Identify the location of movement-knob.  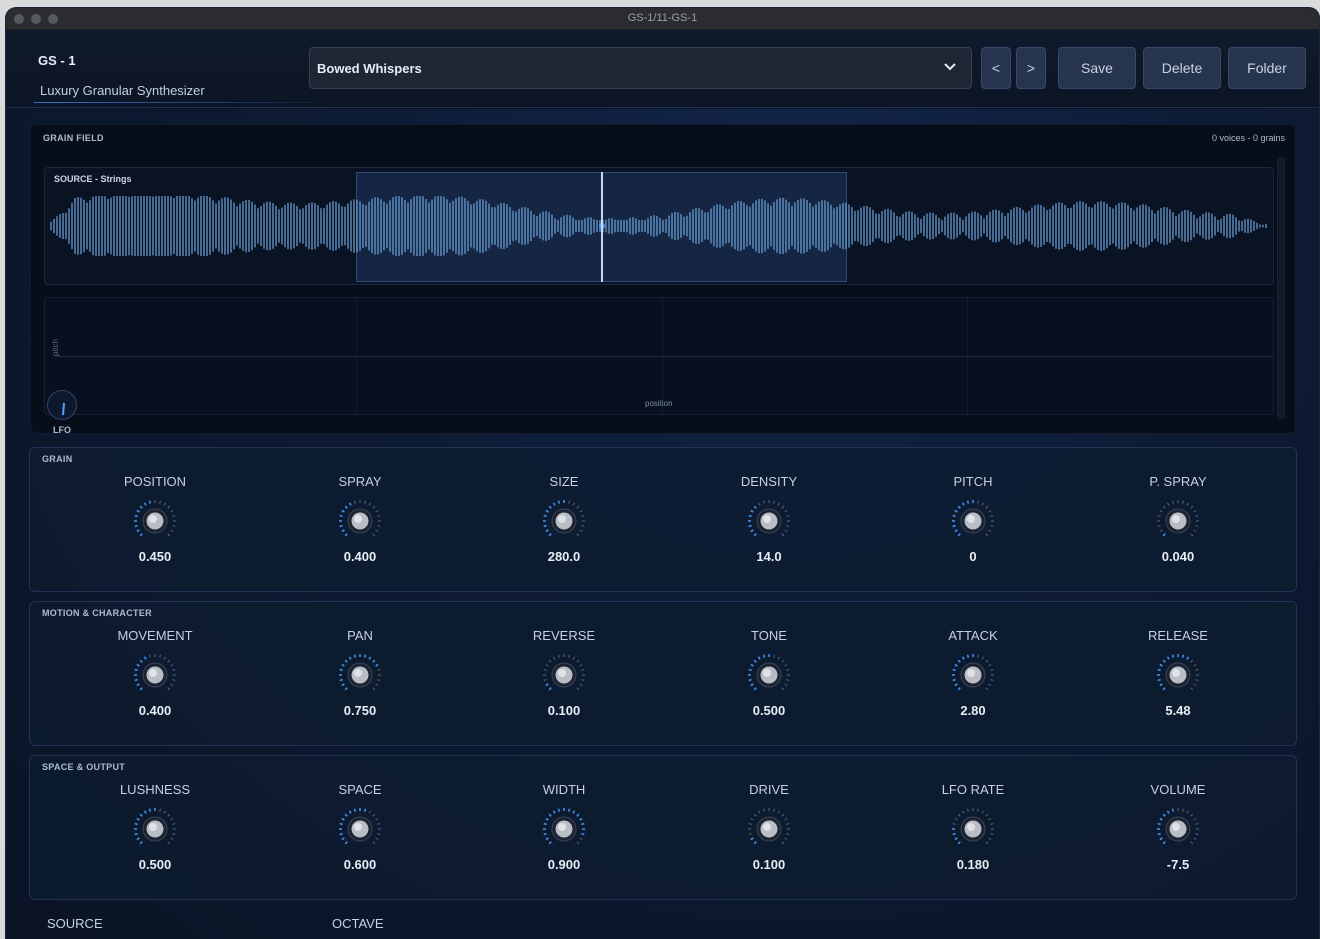
(155, 675).